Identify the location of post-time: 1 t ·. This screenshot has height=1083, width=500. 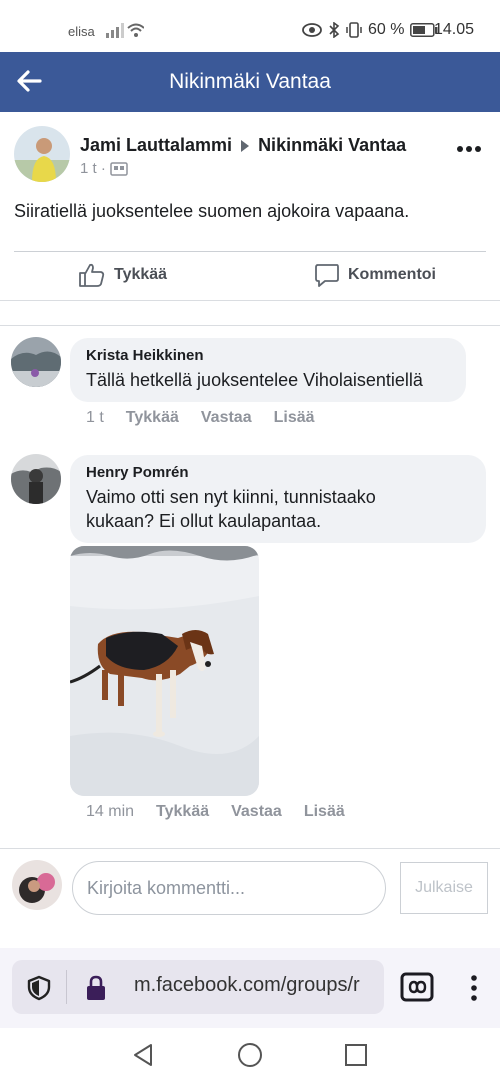
(93, 168).